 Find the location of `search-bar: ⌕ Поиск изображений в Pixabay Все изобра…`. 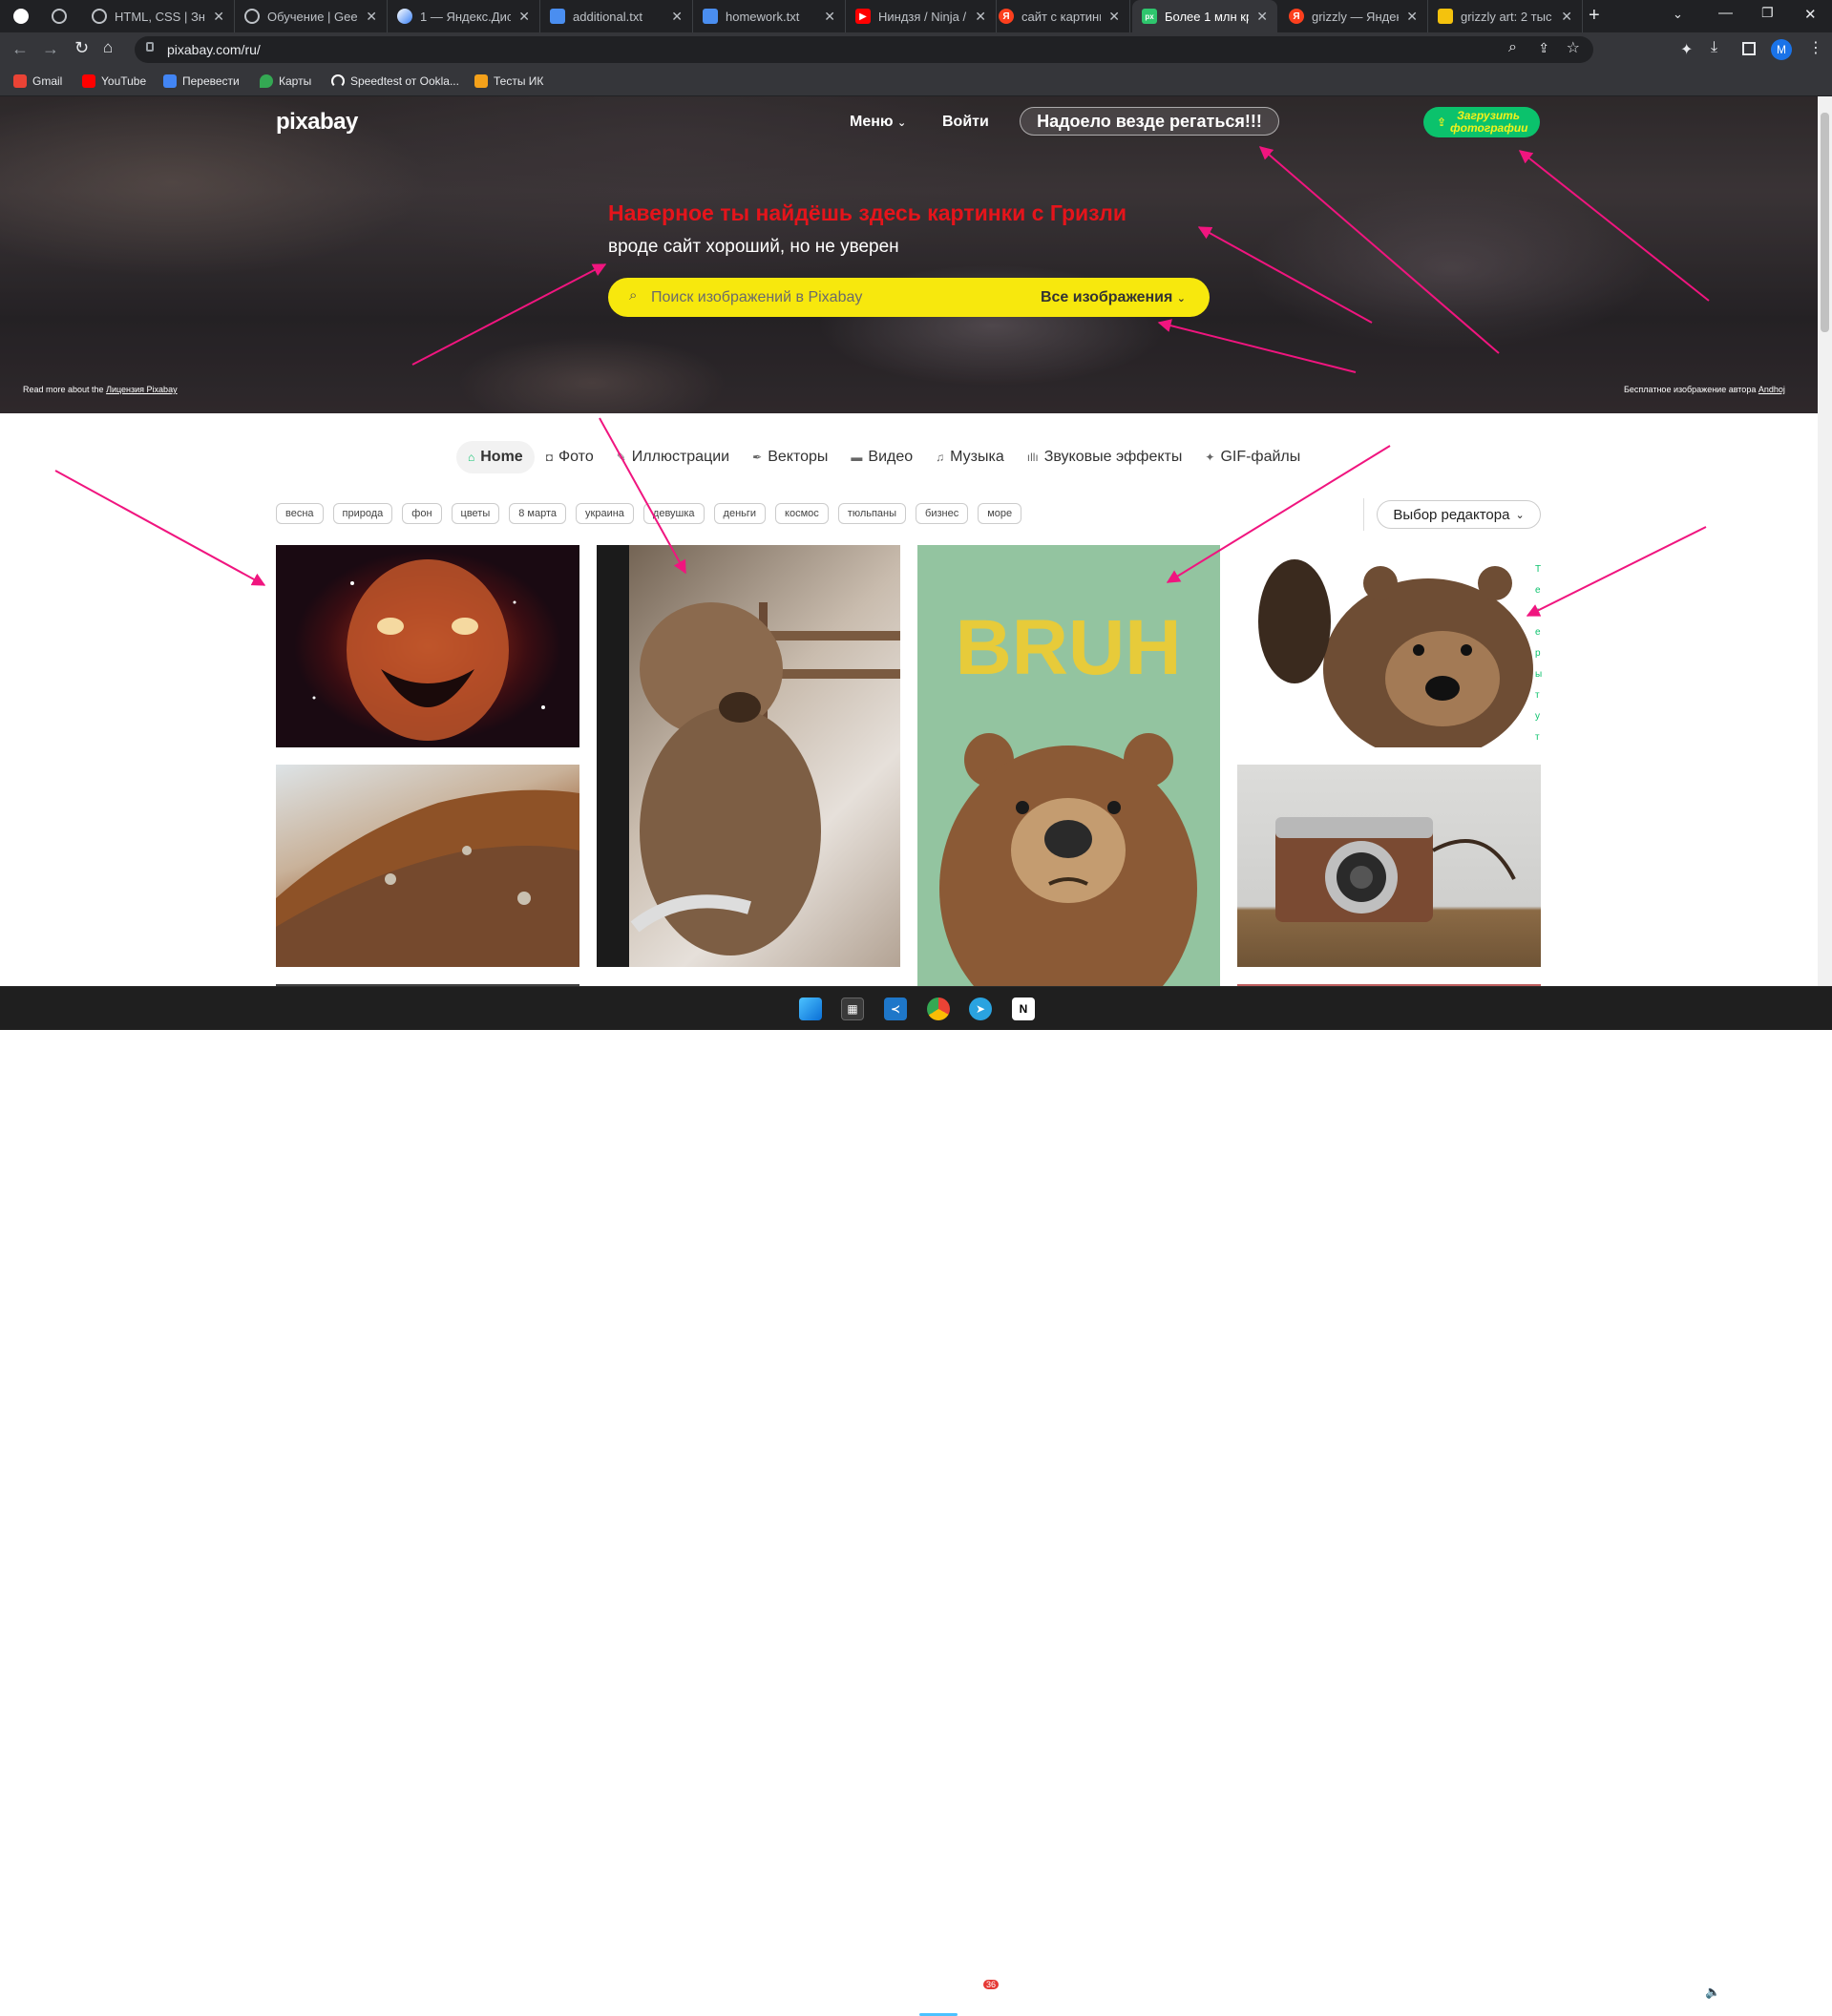

search-bar: ⌕ Поиск изображений в Pixabay Все изобра… is located at coordinates (909, 298).